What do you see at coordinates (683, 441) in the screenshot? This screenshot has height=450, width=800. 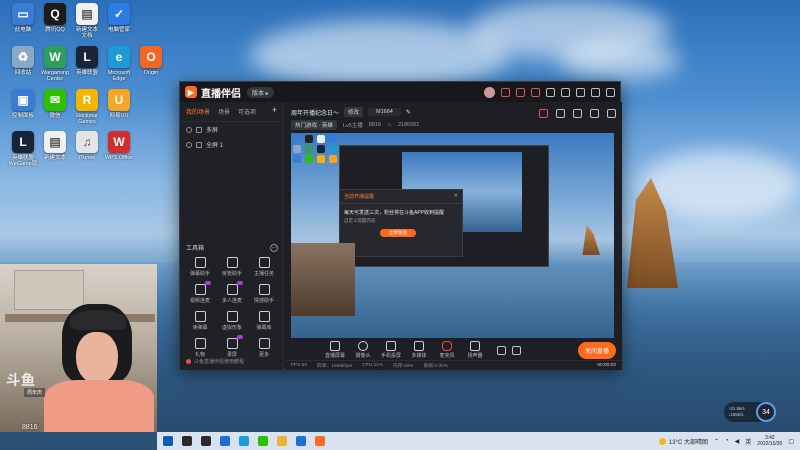 I see `weather-widget: 13°C 大部晴朗` at bounding box center [683, 441].